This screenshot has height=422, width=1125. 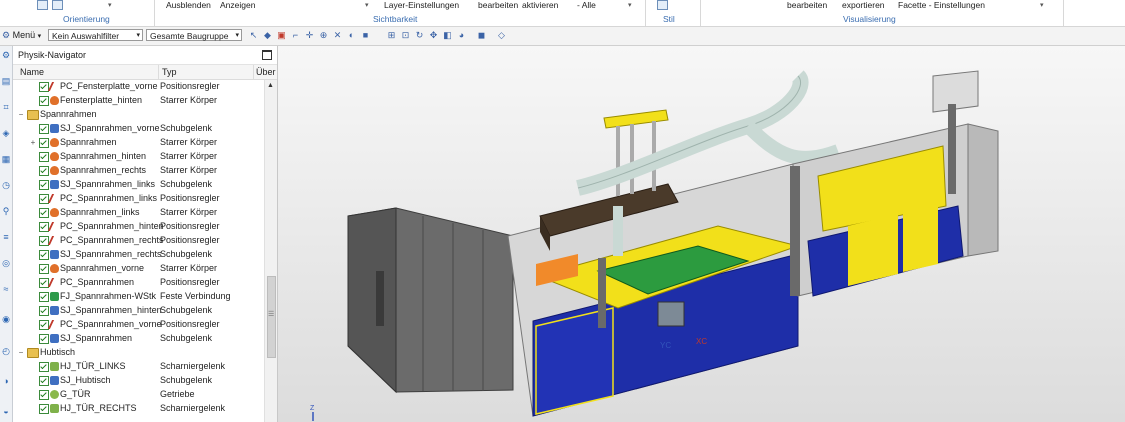 I want to click on tree-row: Spannrahmen_links Starrer Körper, so click(x=138, y=213).